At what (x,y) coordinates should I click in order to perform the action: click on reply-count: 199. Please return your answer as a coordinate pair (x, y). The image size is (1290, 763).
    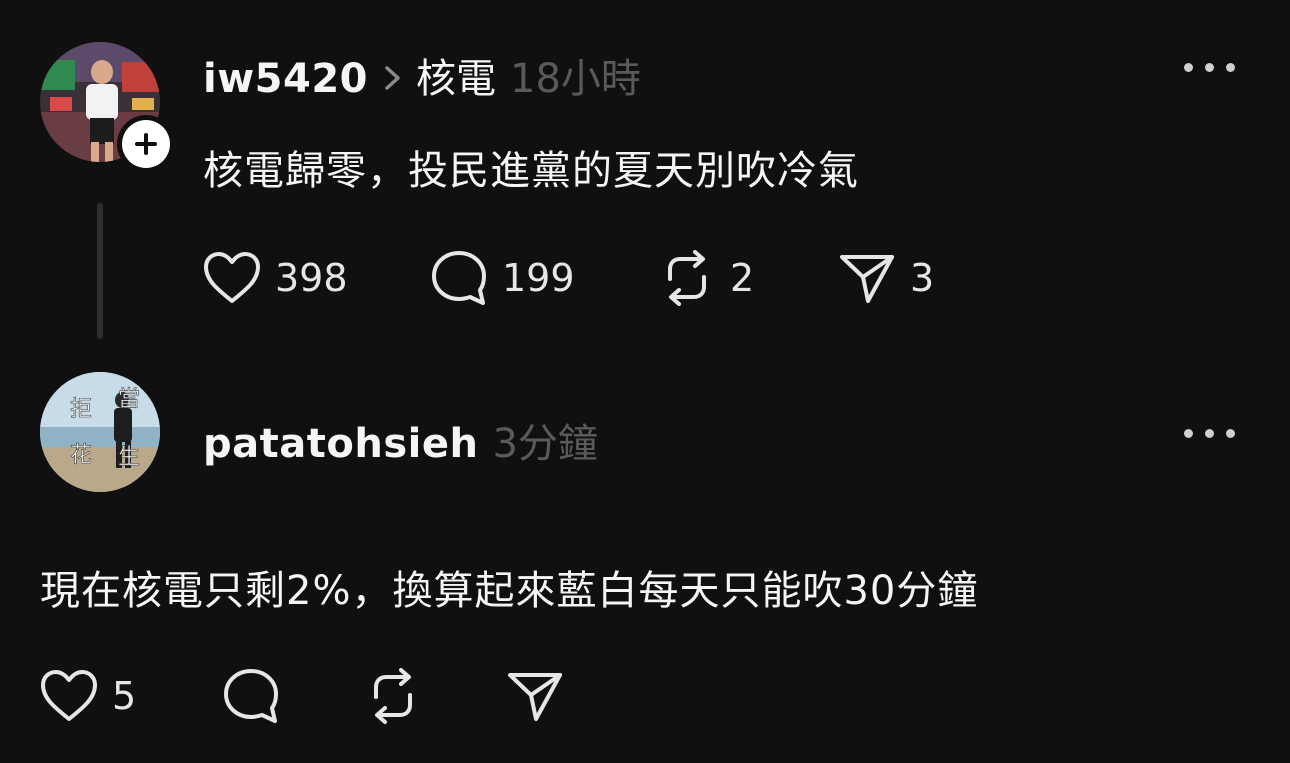
    Looking at the image, I should click on (538, 278).